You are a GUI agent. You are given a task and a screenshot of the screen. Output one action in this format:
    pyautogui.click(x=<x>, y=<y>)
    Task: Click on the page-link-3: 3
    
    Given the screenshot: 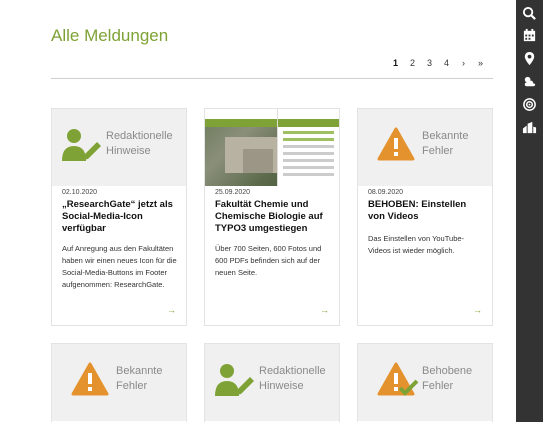 What is the action you would take?
    pyautogui.click(x=429, y=63)
    